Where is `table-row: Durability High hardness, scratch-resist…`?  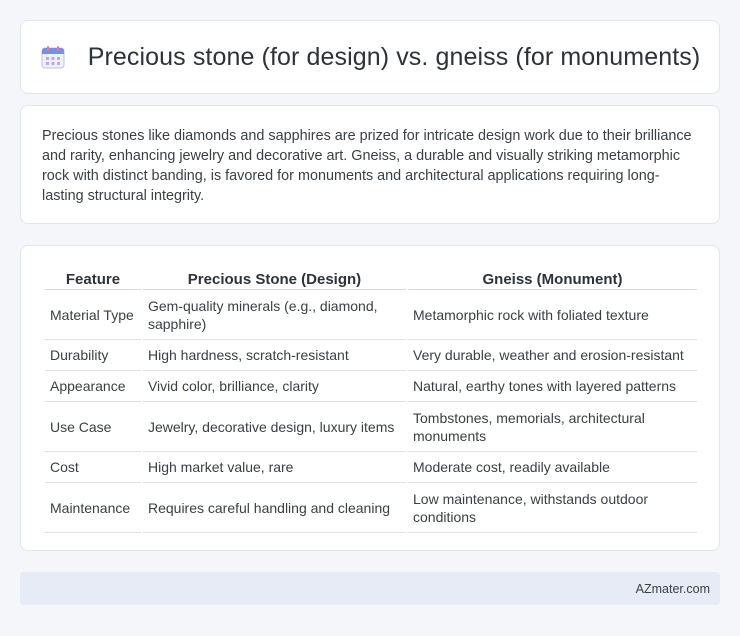 table-row: Durability High hardness, scratch-resist… is located at coordinates (371, 355).